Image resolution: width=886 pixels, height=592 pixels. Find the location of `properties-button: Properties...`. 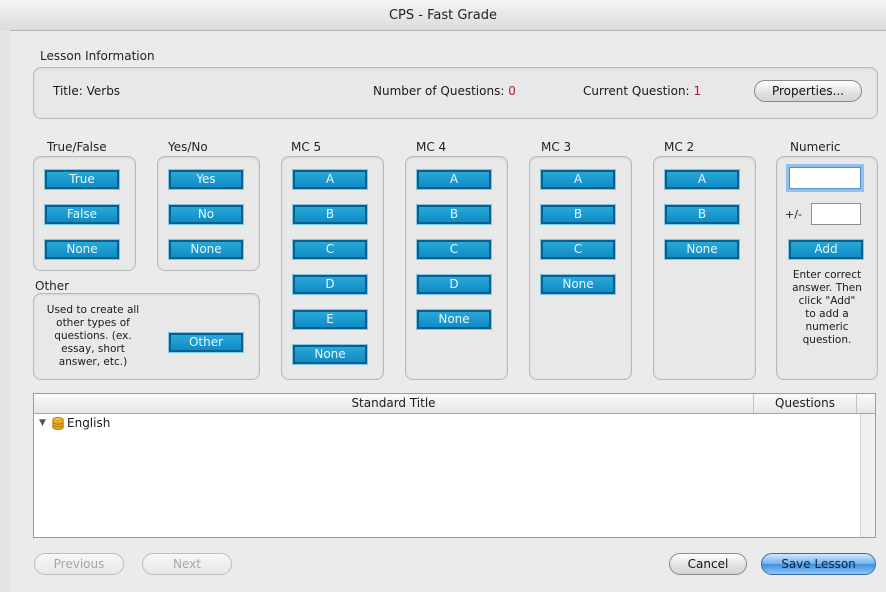

properties-button: Properties... is located at coordinates (808, 91).